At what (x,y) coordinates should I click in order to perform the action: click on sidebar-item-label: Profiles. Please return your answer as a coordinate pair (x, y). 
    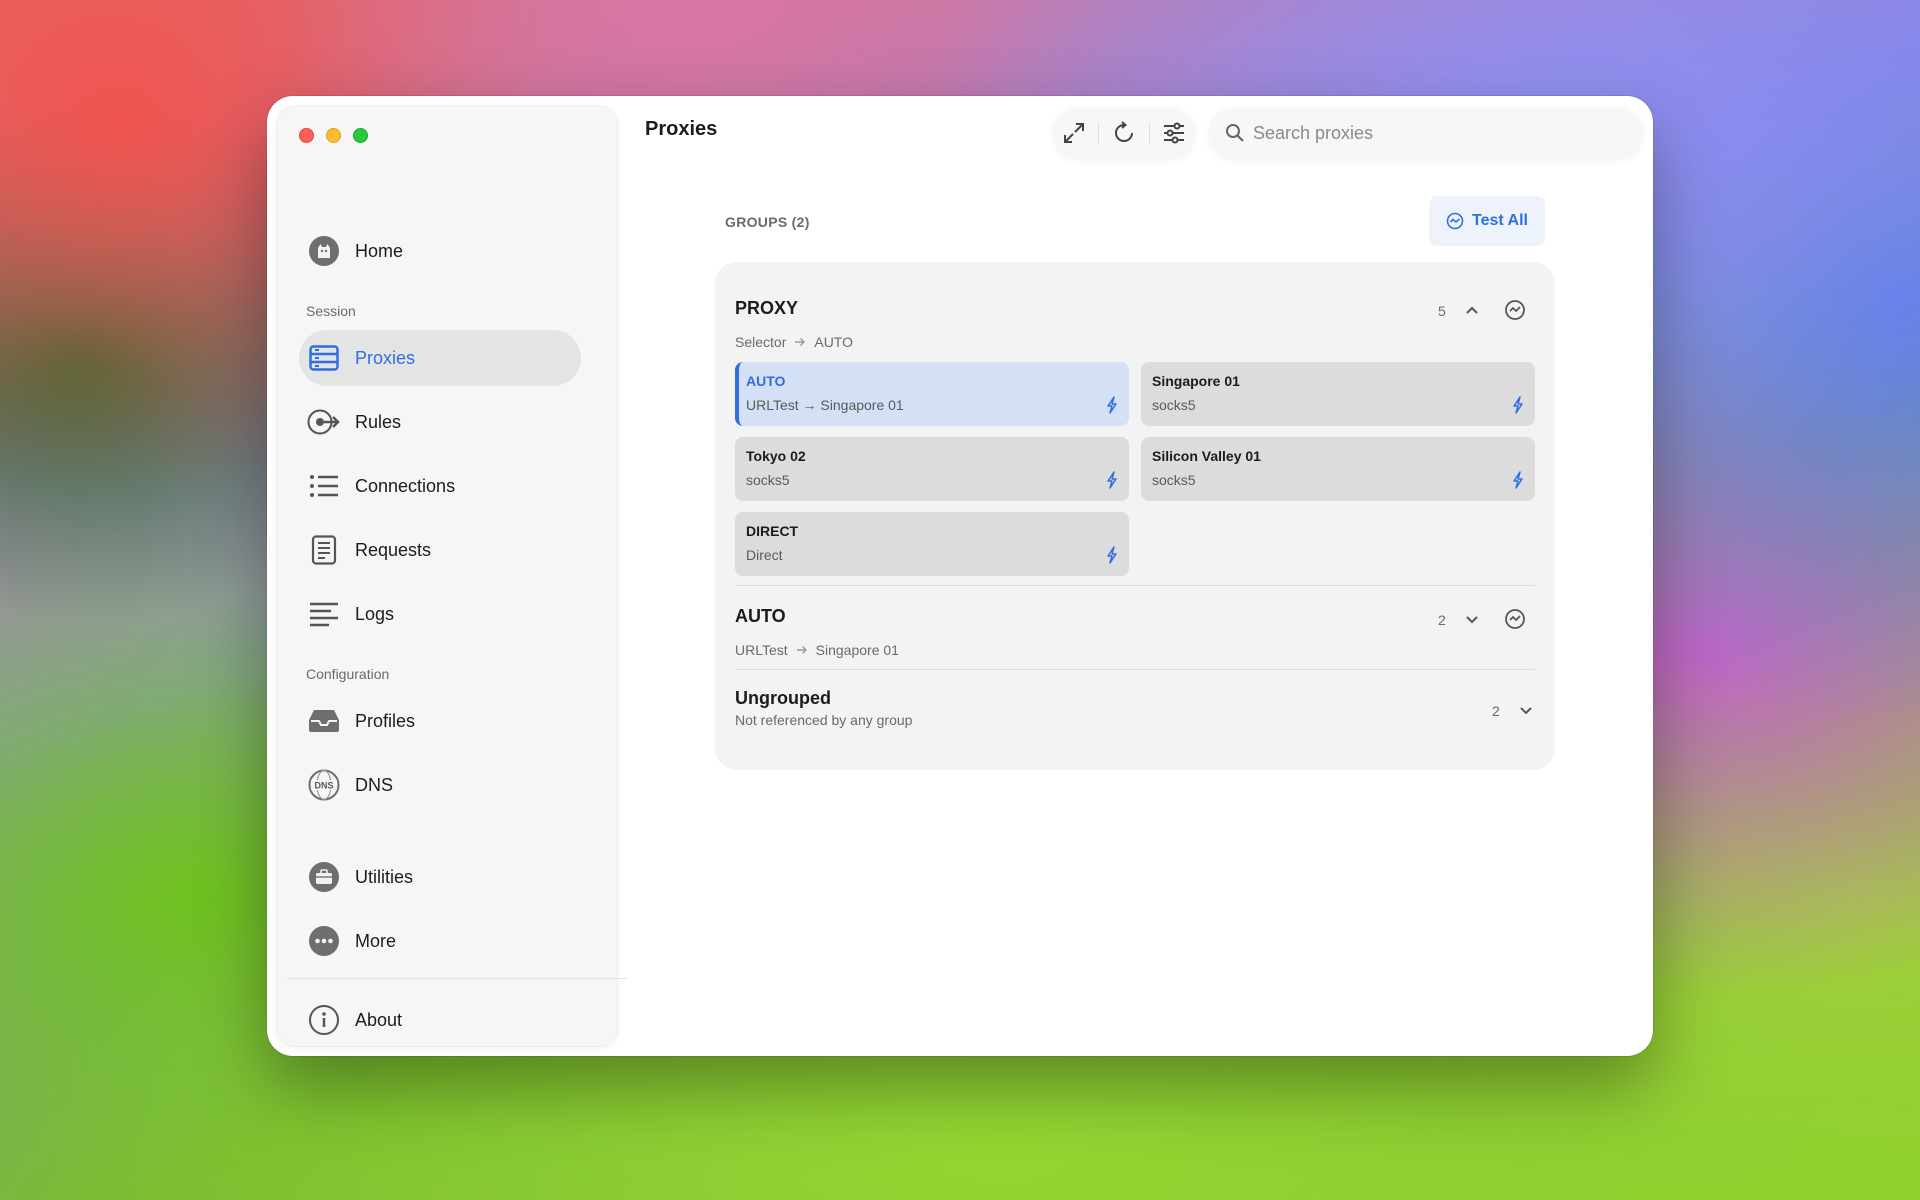
    Looking at the image, I should click on (385, 720).